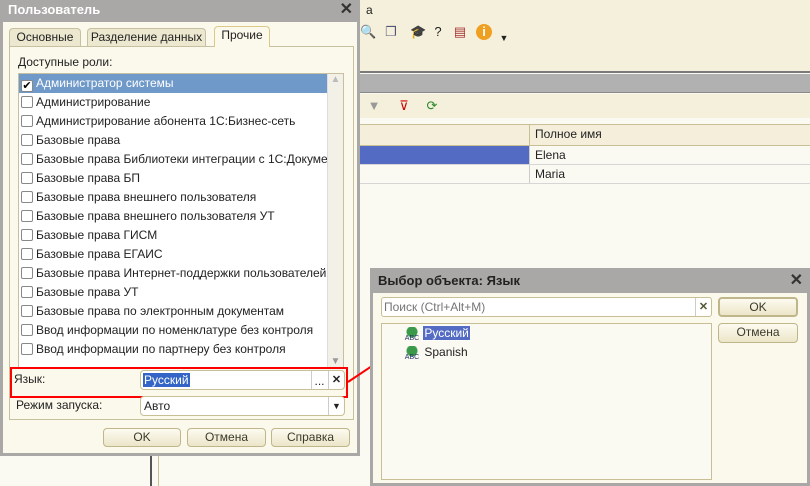 The width and height of the screenshot is (810, 486). I want to click on dropdown-icon: ▼, so click(504, 38).